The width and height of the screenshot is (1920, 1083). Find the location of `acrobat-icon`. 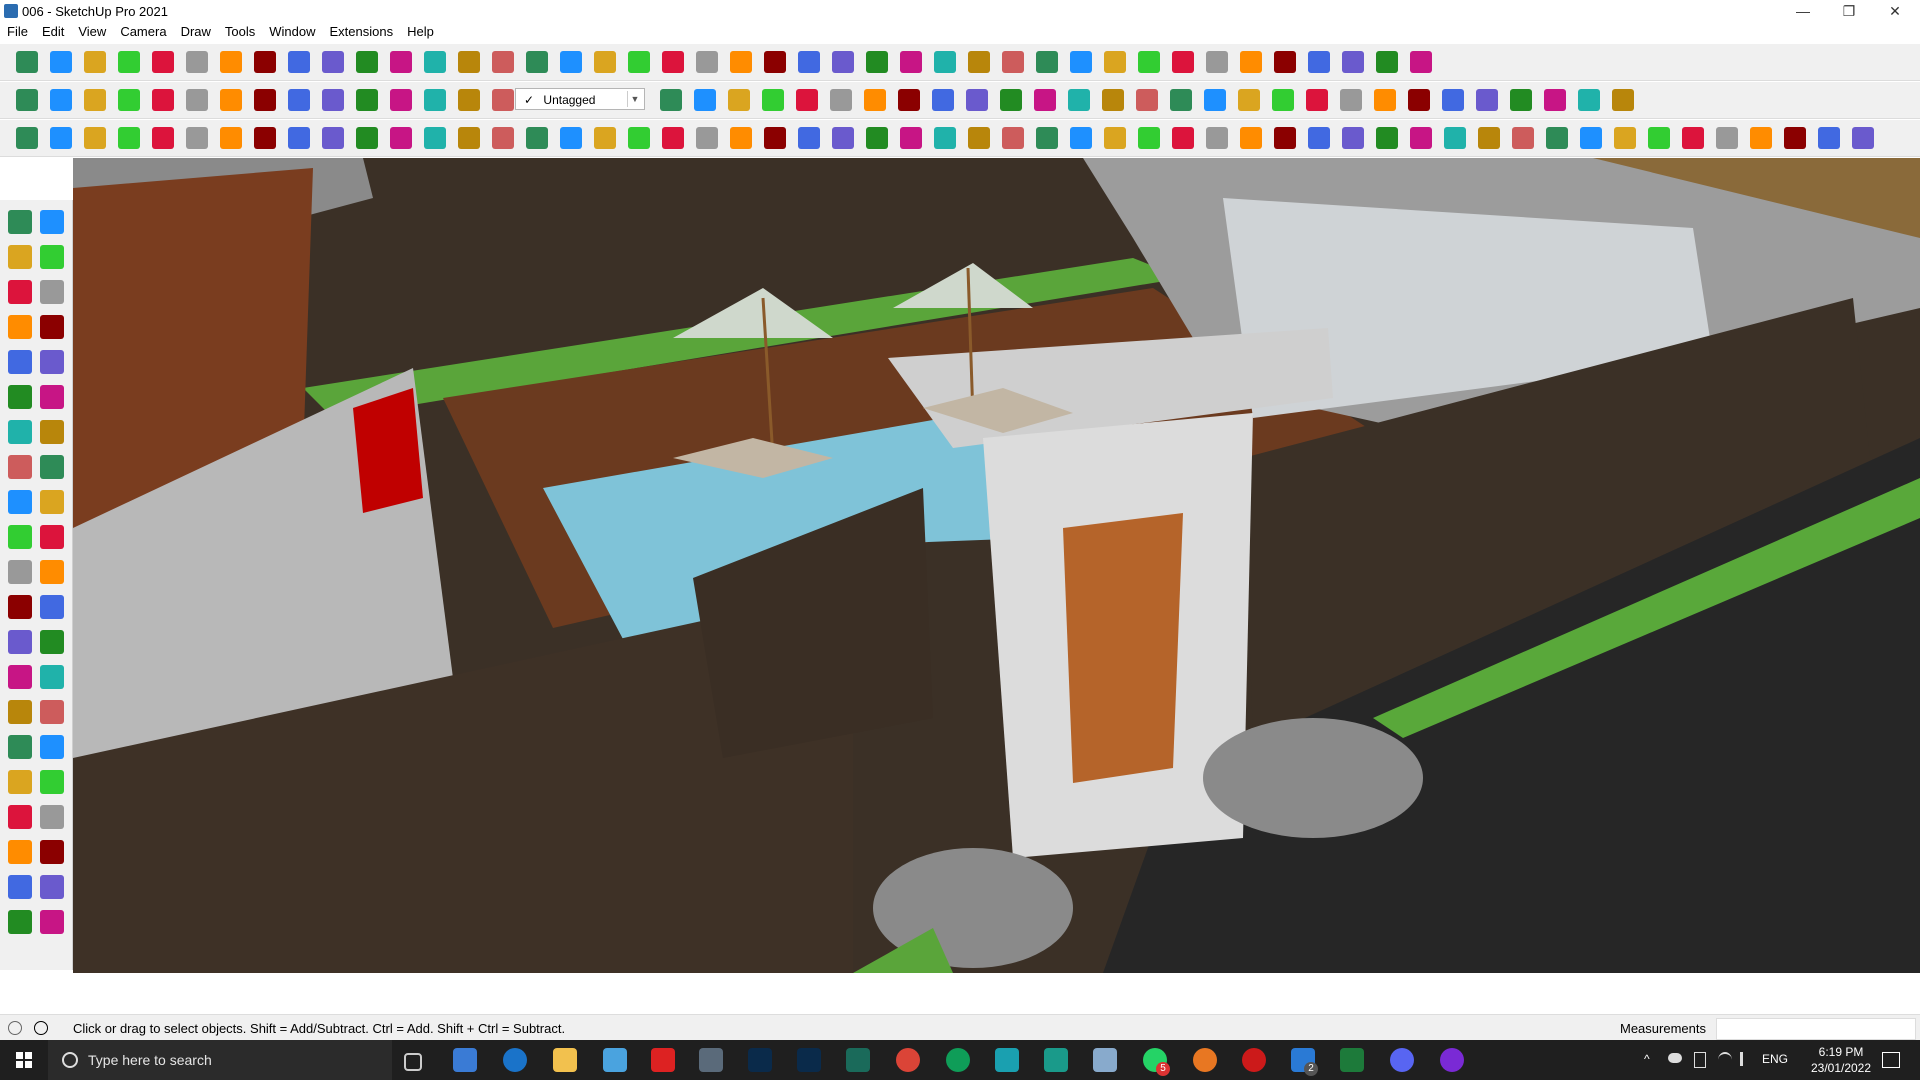

acrobat-icon is located at coordinates (663, 1060).